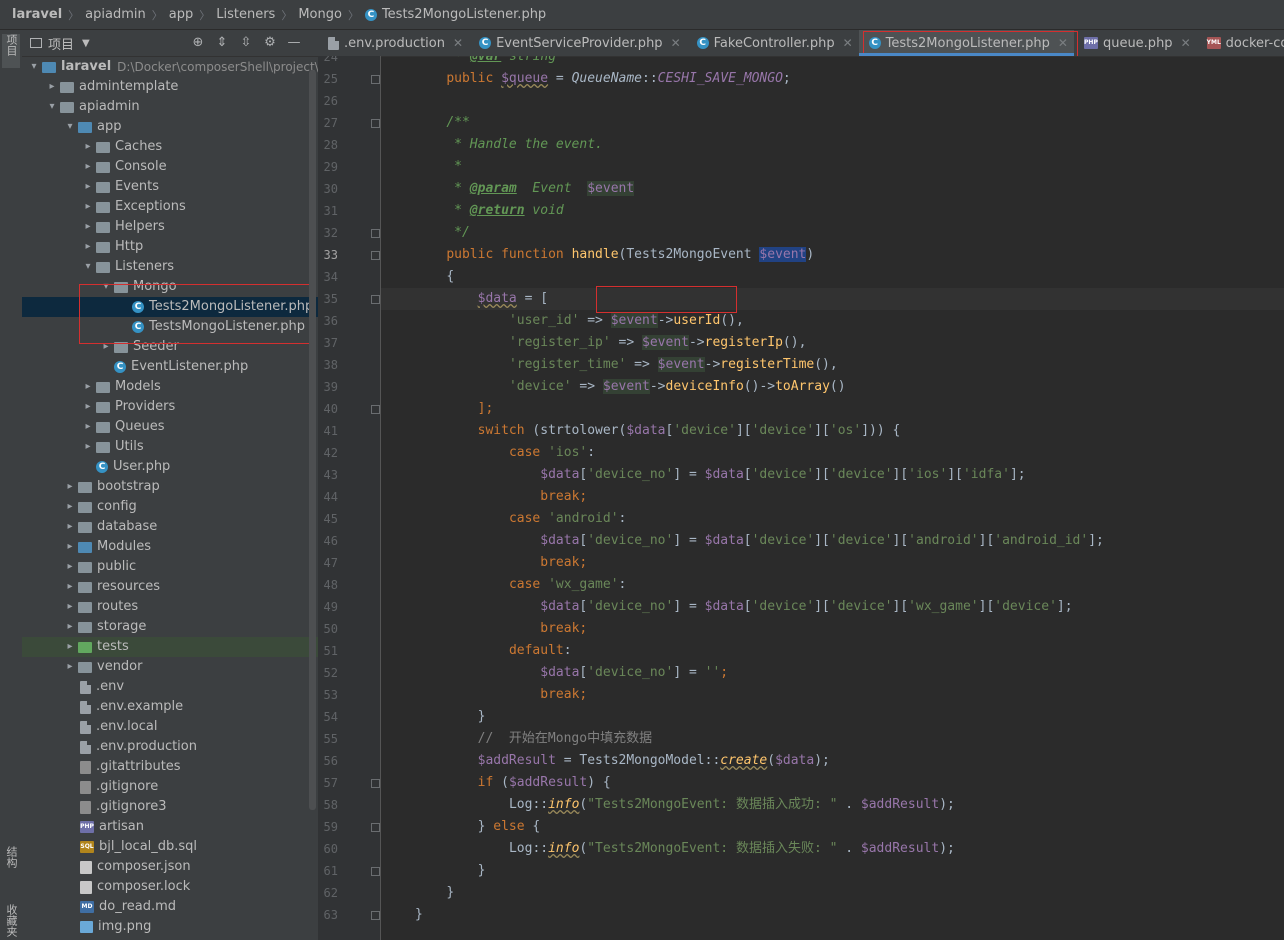  I want to click on tree-item-user-php: C User.php, so click(170, 467).